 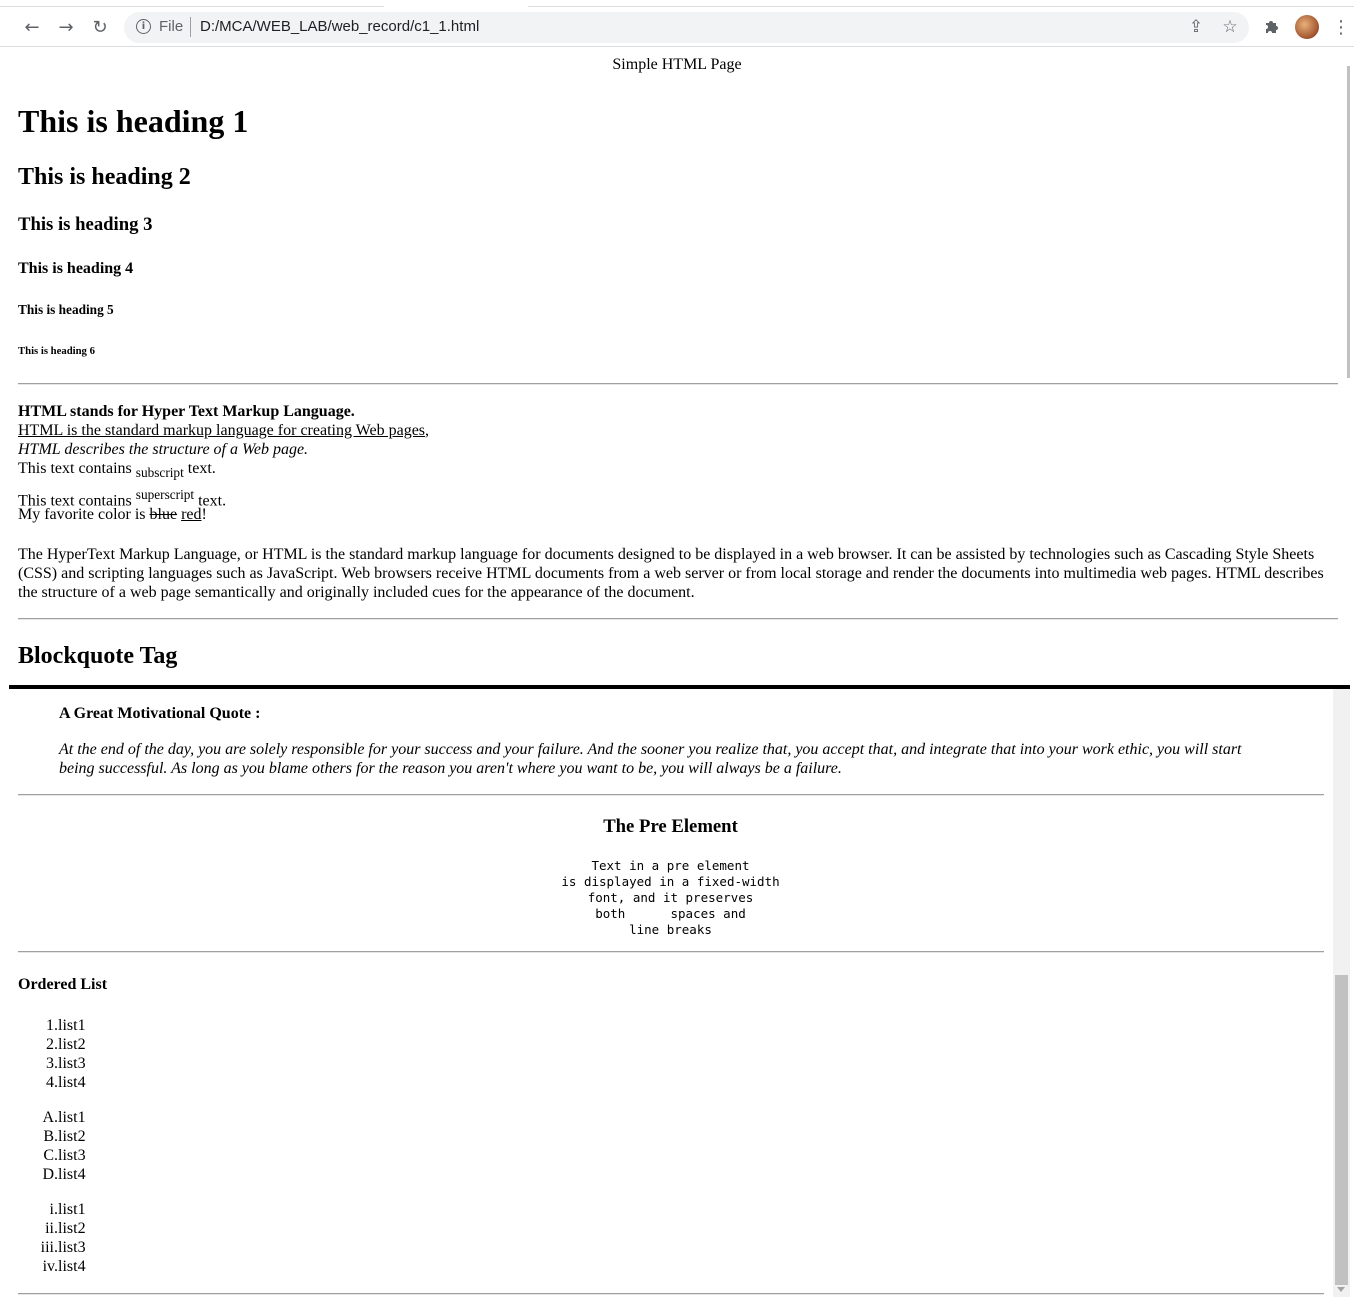 I want to click on scroll-down-arrow-icon, so click(x=1341, y=1289).